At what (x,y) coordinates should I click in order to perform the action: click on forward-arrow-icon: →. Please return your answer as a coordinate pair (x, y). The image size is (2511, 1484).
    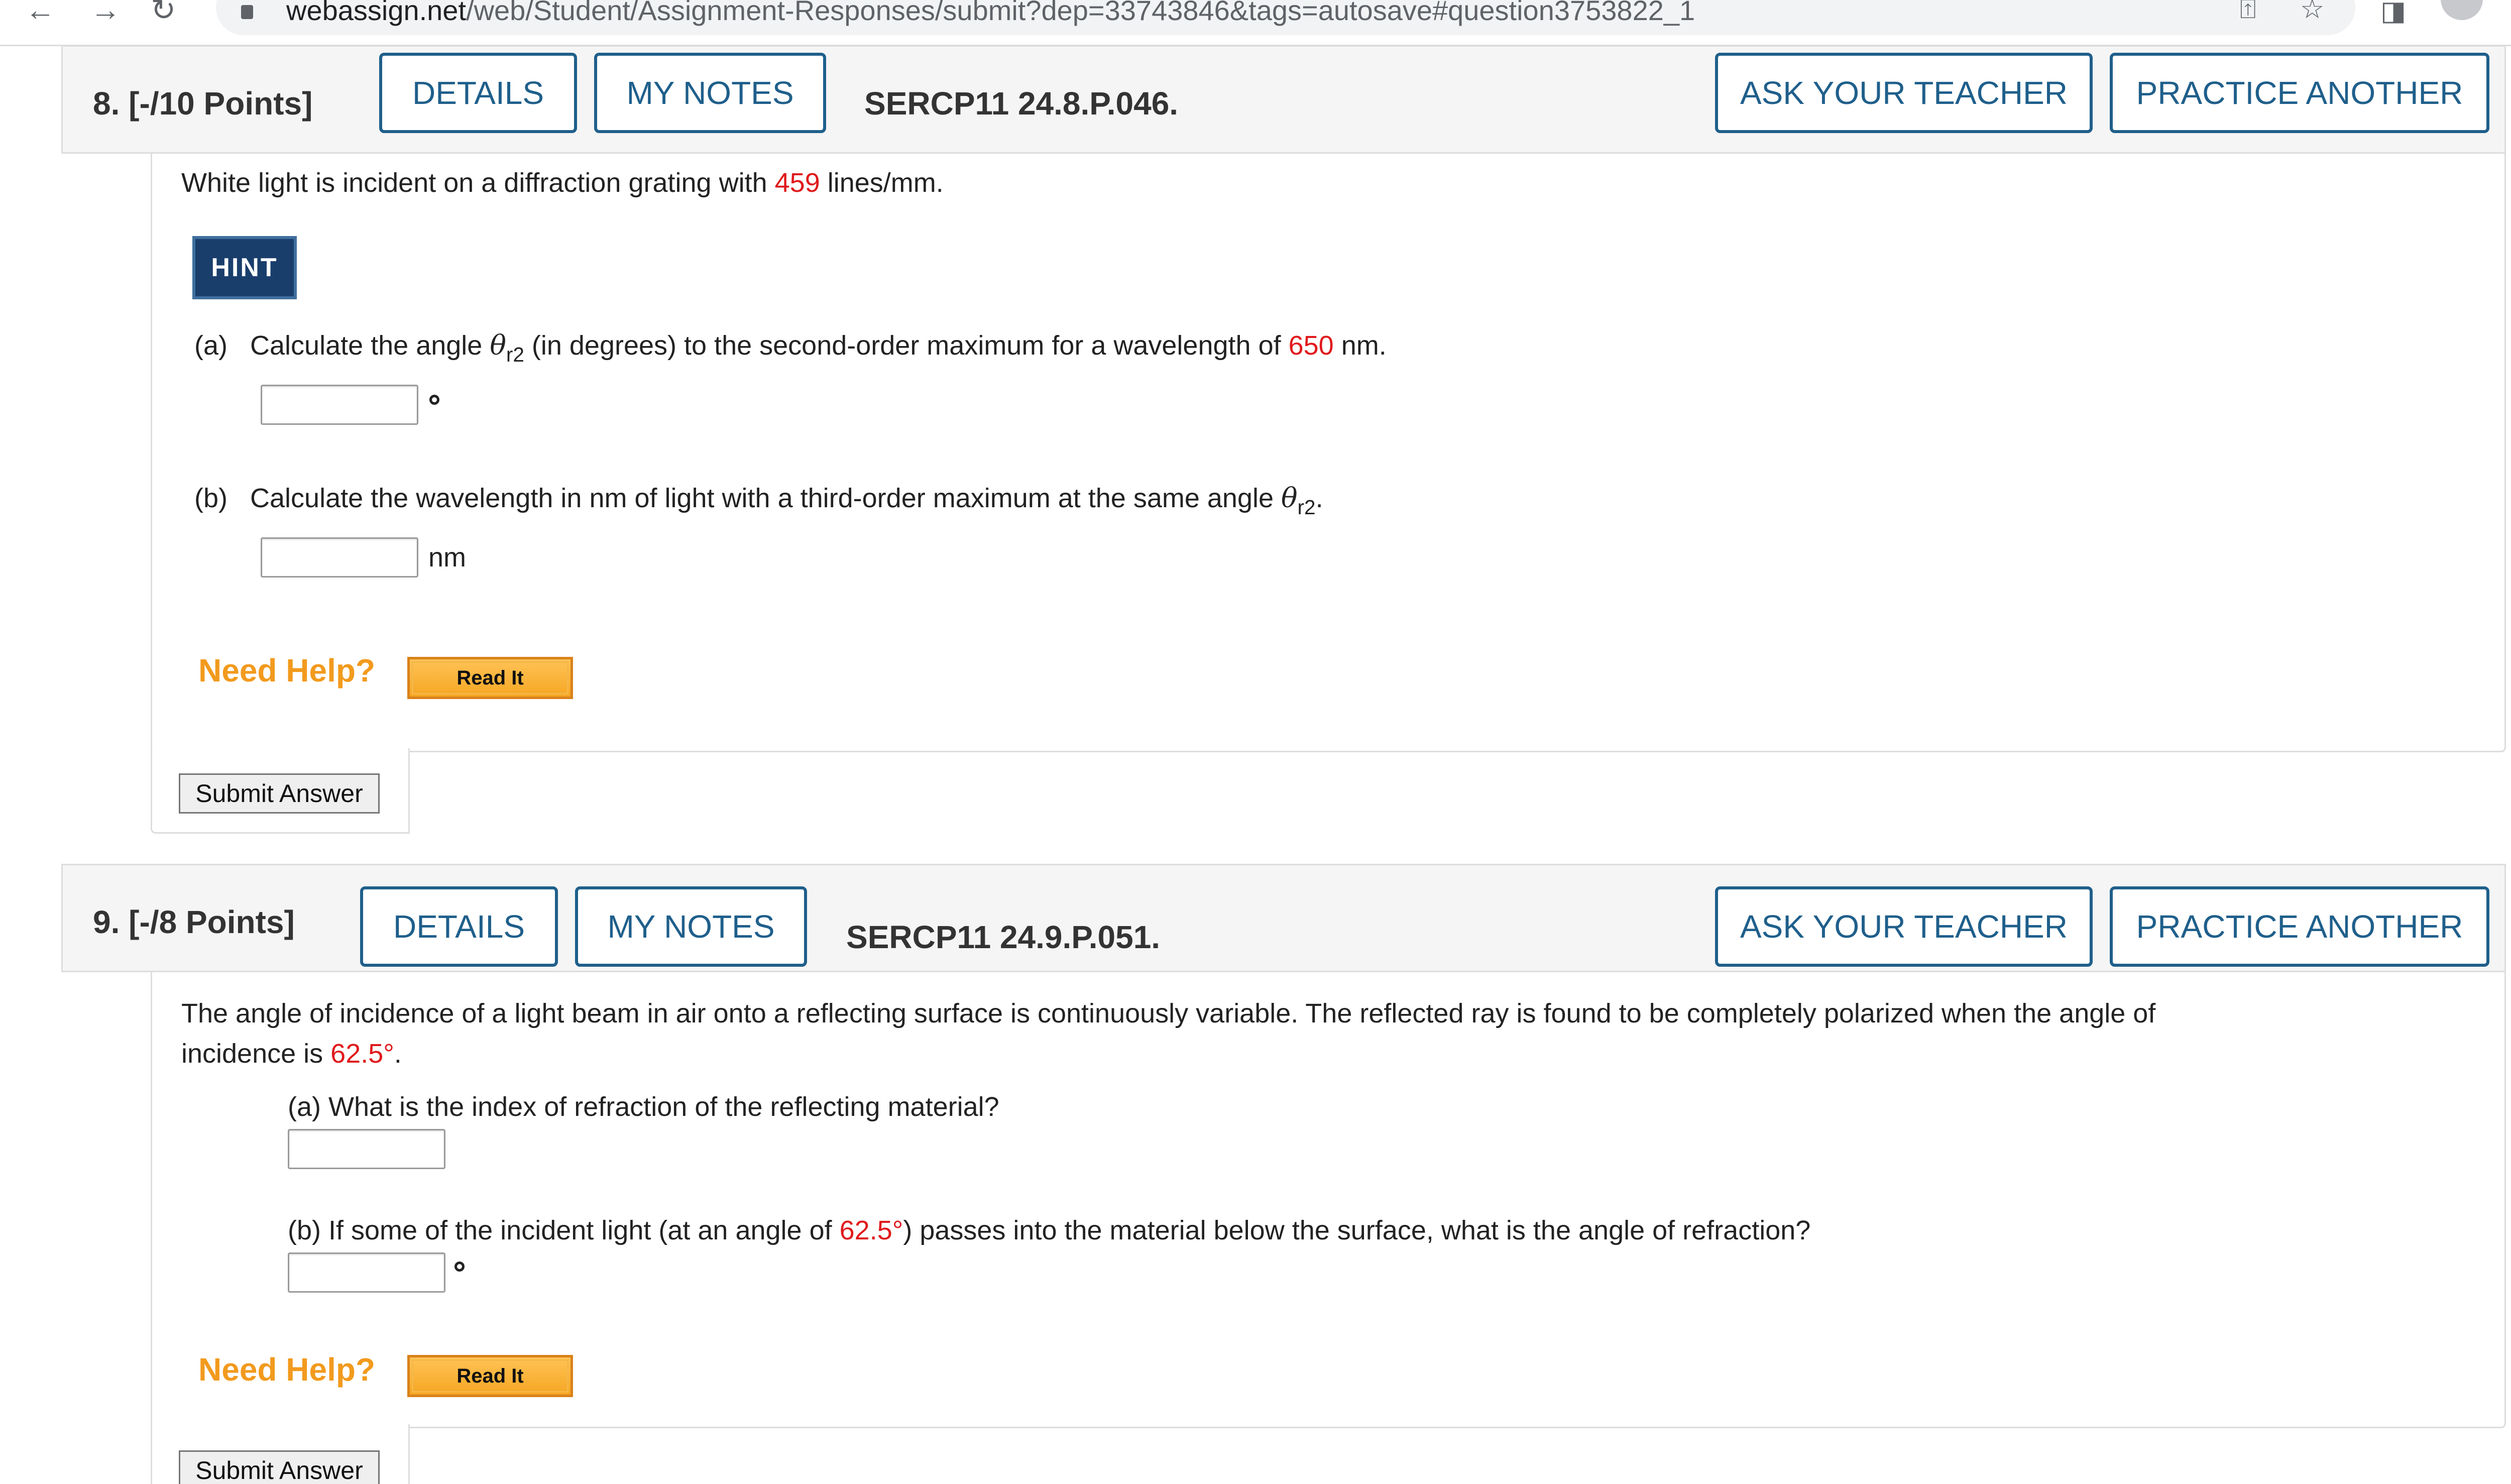
    Looking at the image, I should click on (105, 12).